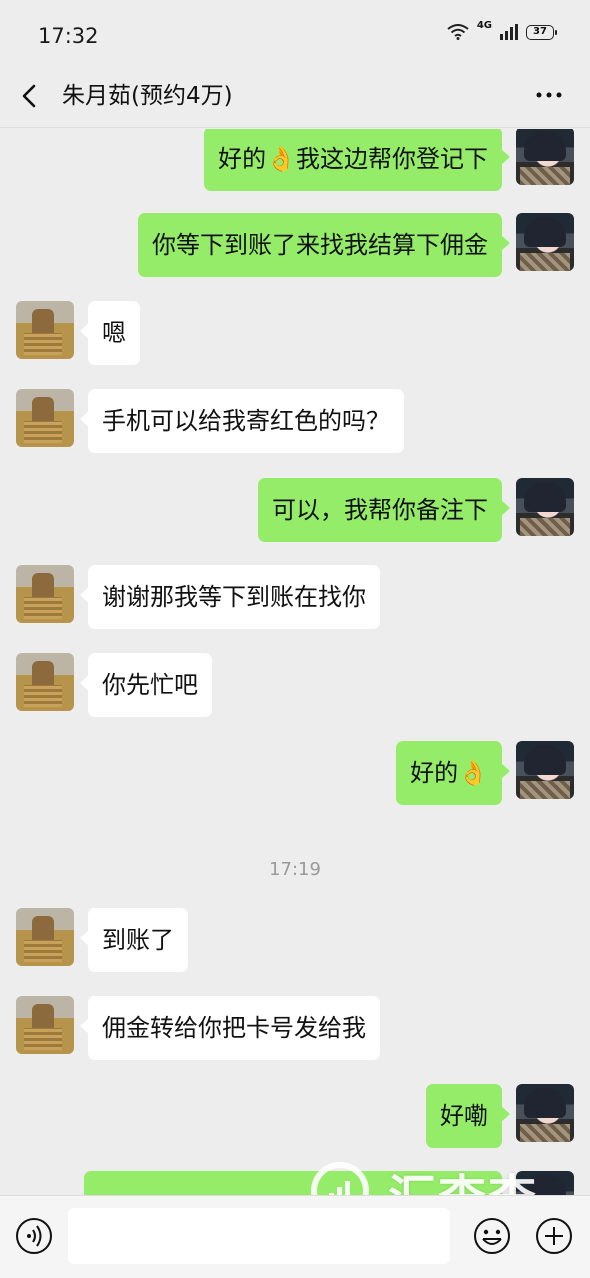  I want to click on chevron-left-icon, so click(29, 96).